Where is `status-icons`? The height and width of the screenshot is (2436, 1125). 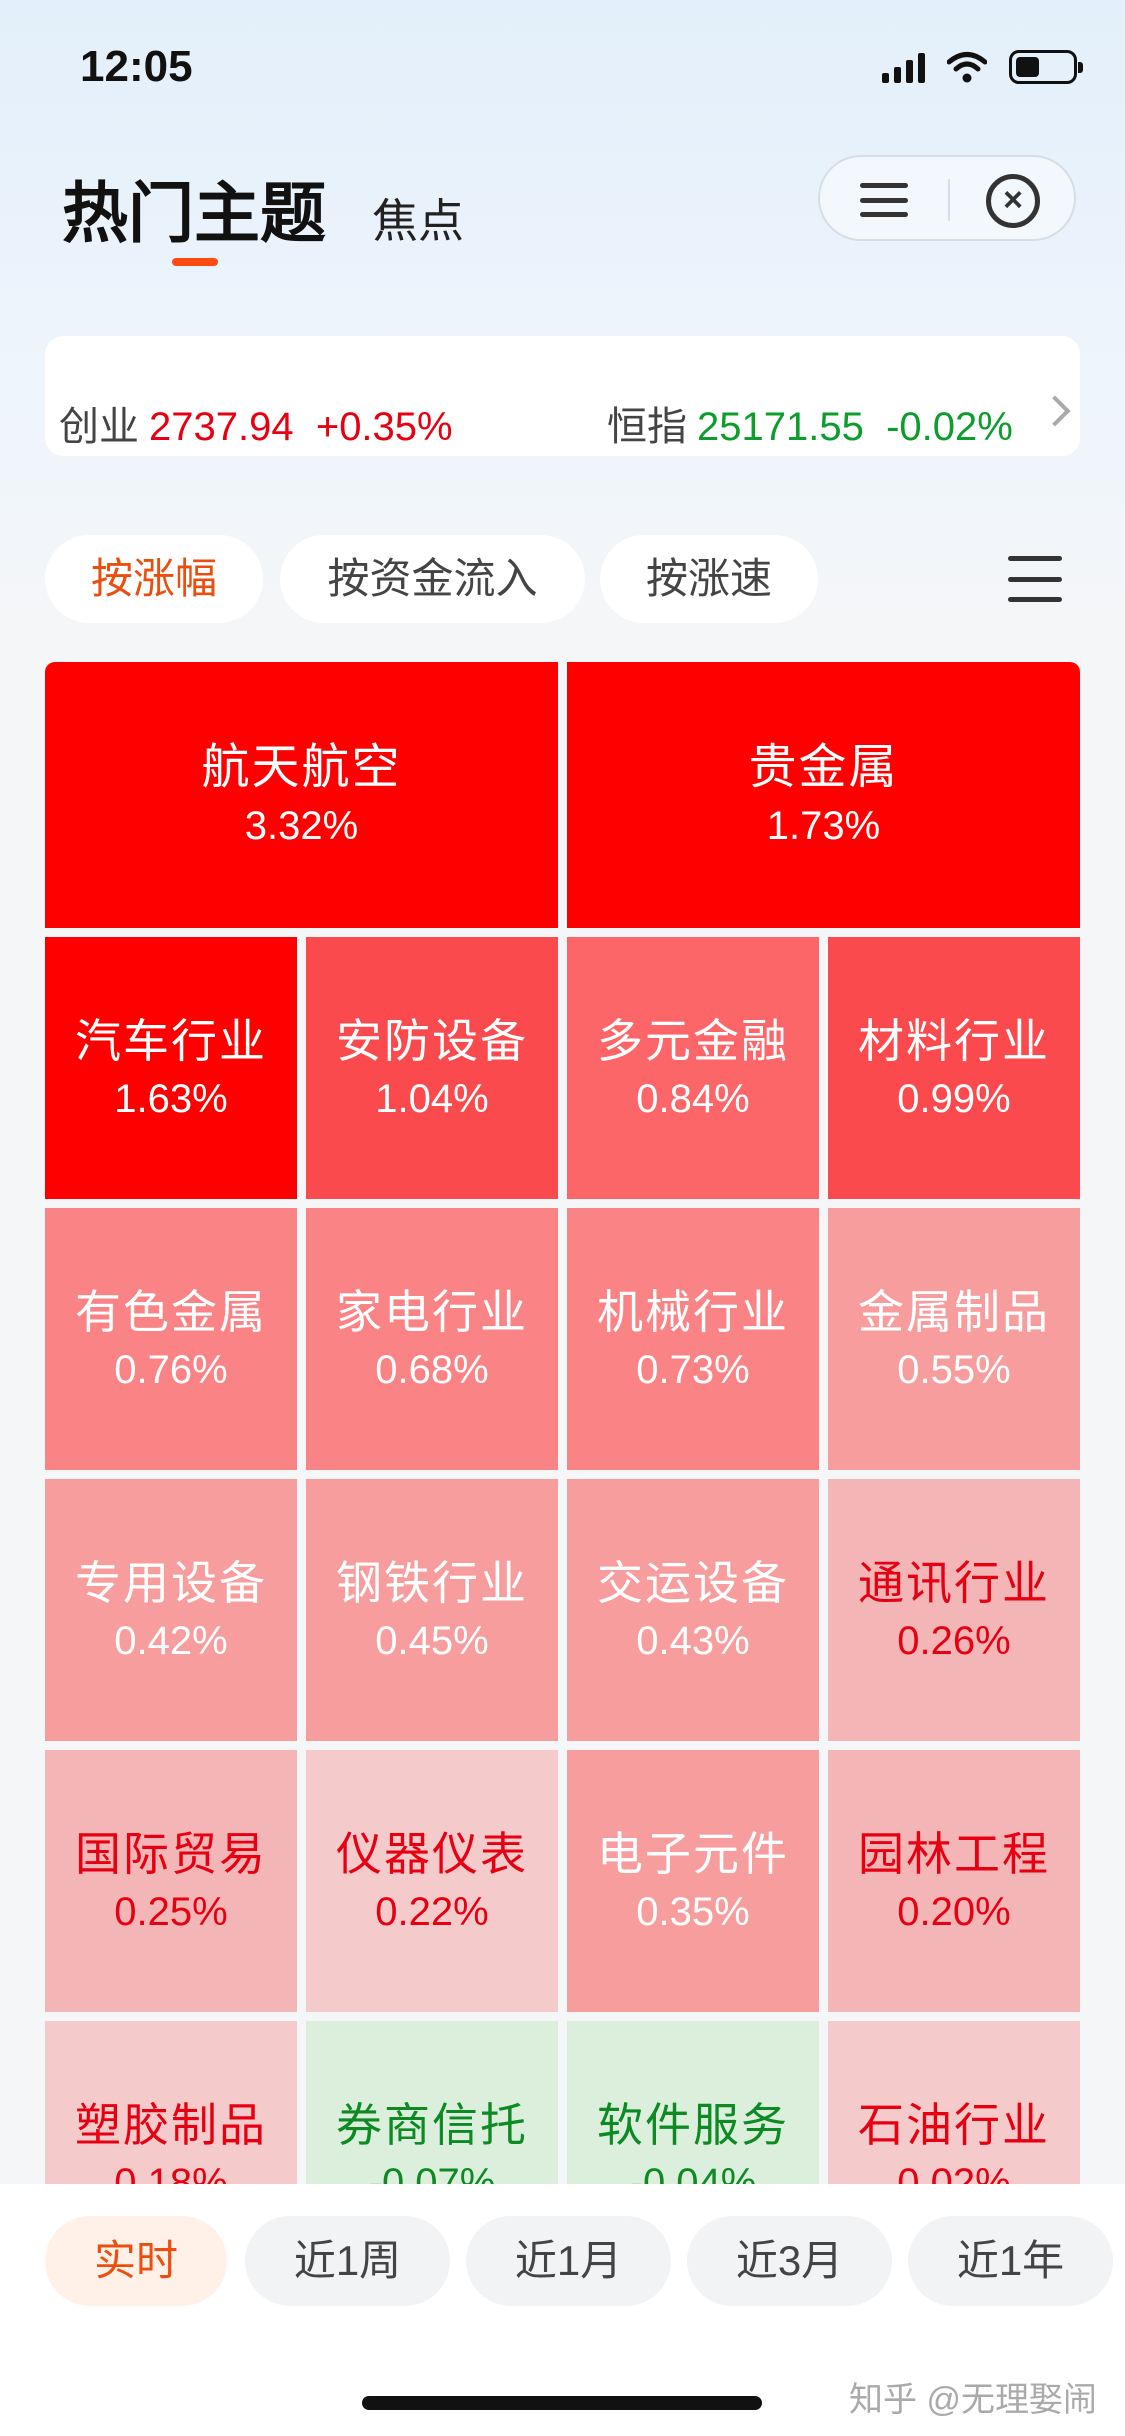
status-icons is located at coordinates (982, 67).